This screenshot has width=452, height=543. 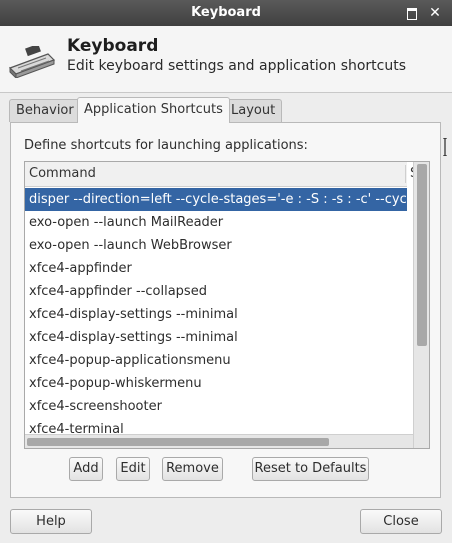 I want to click on column-command: Command, so click(x=62, y=173).